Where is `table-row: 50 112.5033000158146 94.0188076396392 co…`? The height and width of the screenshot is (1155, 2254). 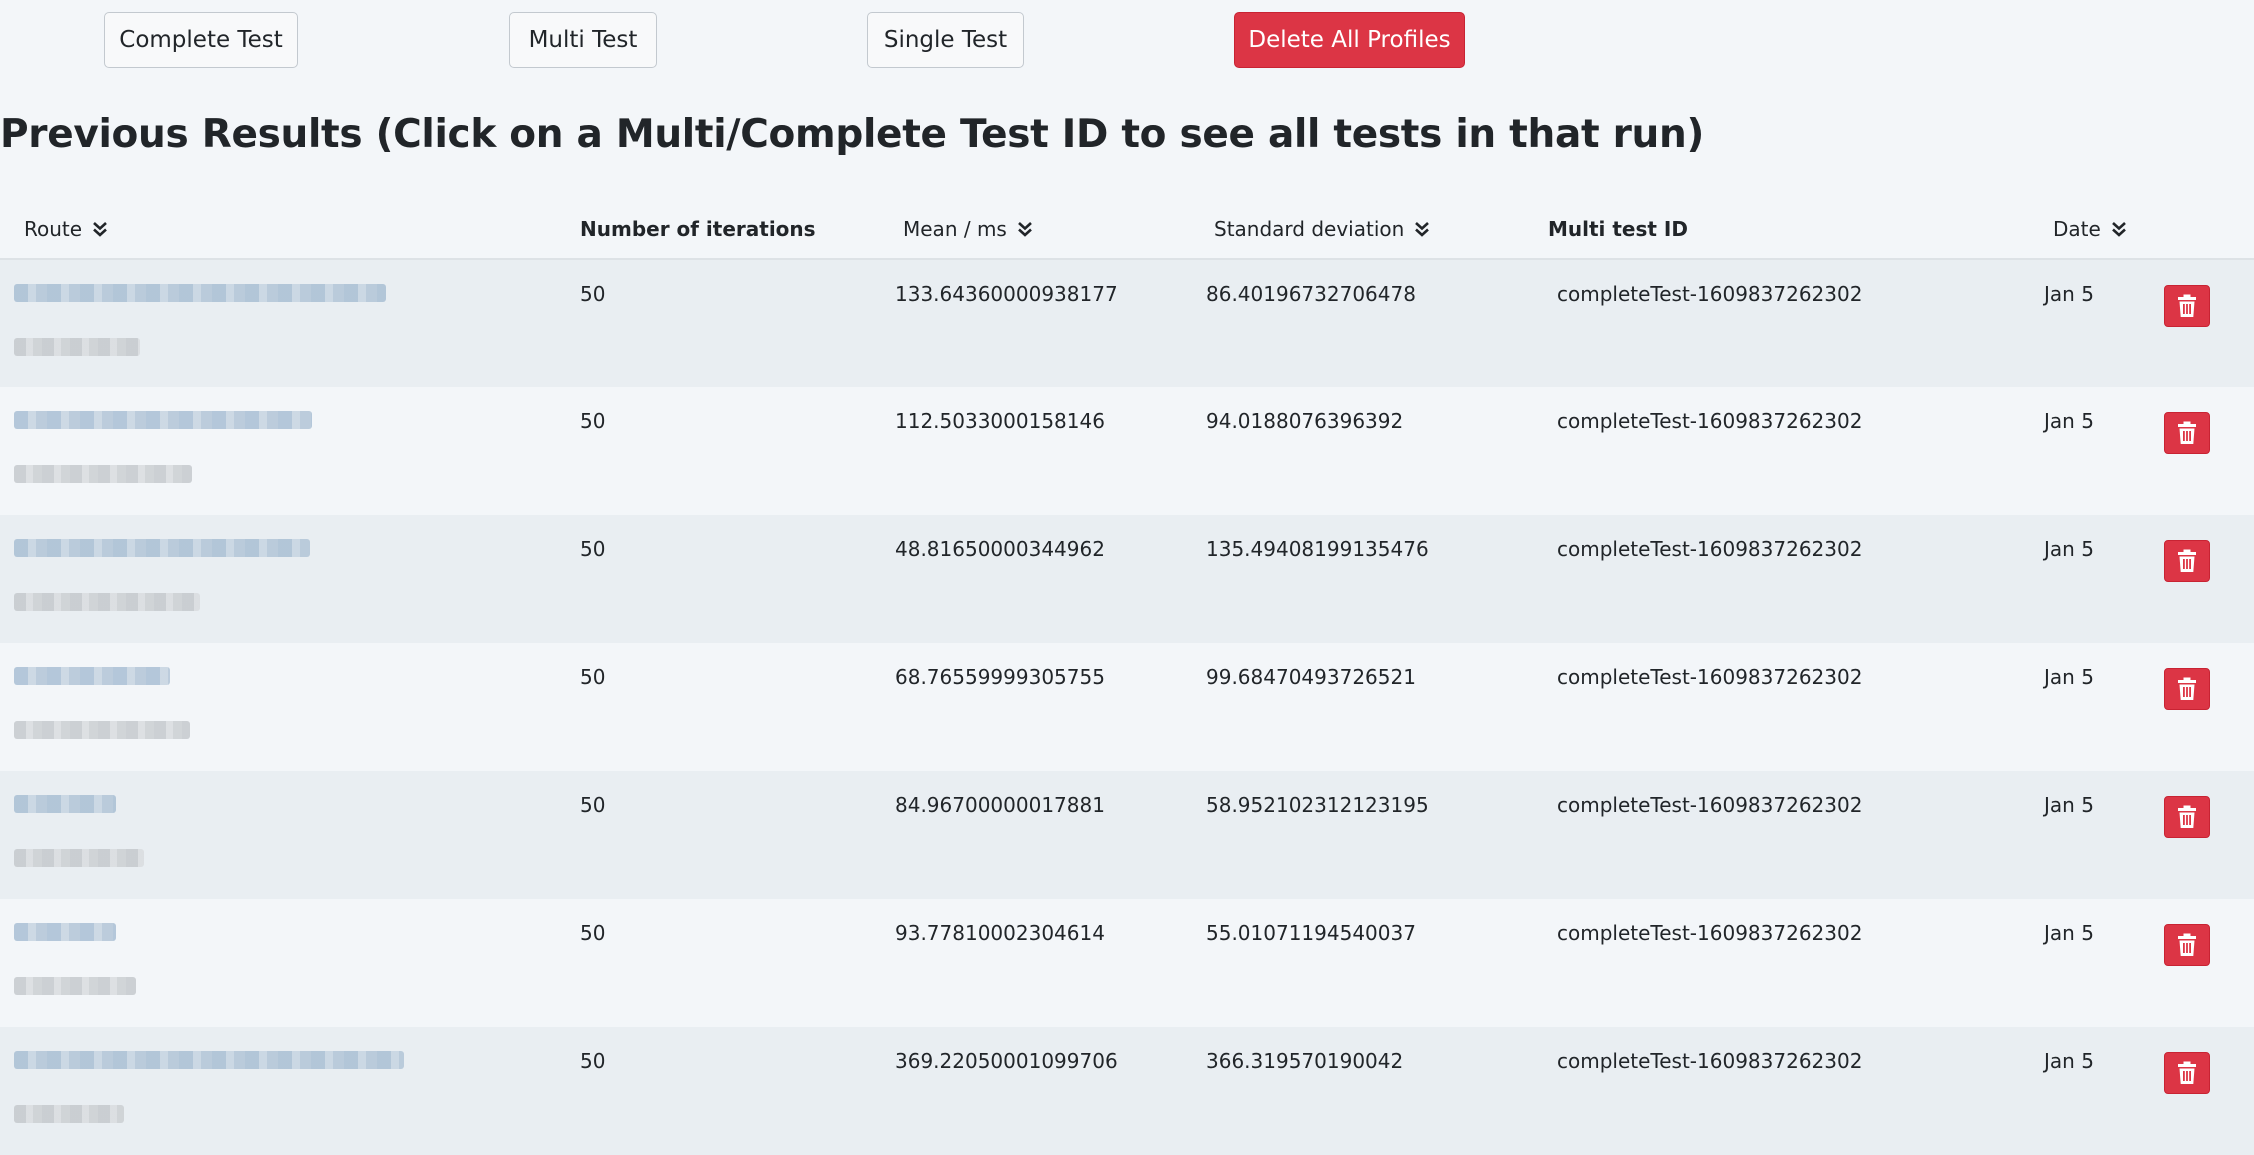 table-row: 50 112.5033000158146 94.0188076396392 co… is located at coordinates (1127, 451).